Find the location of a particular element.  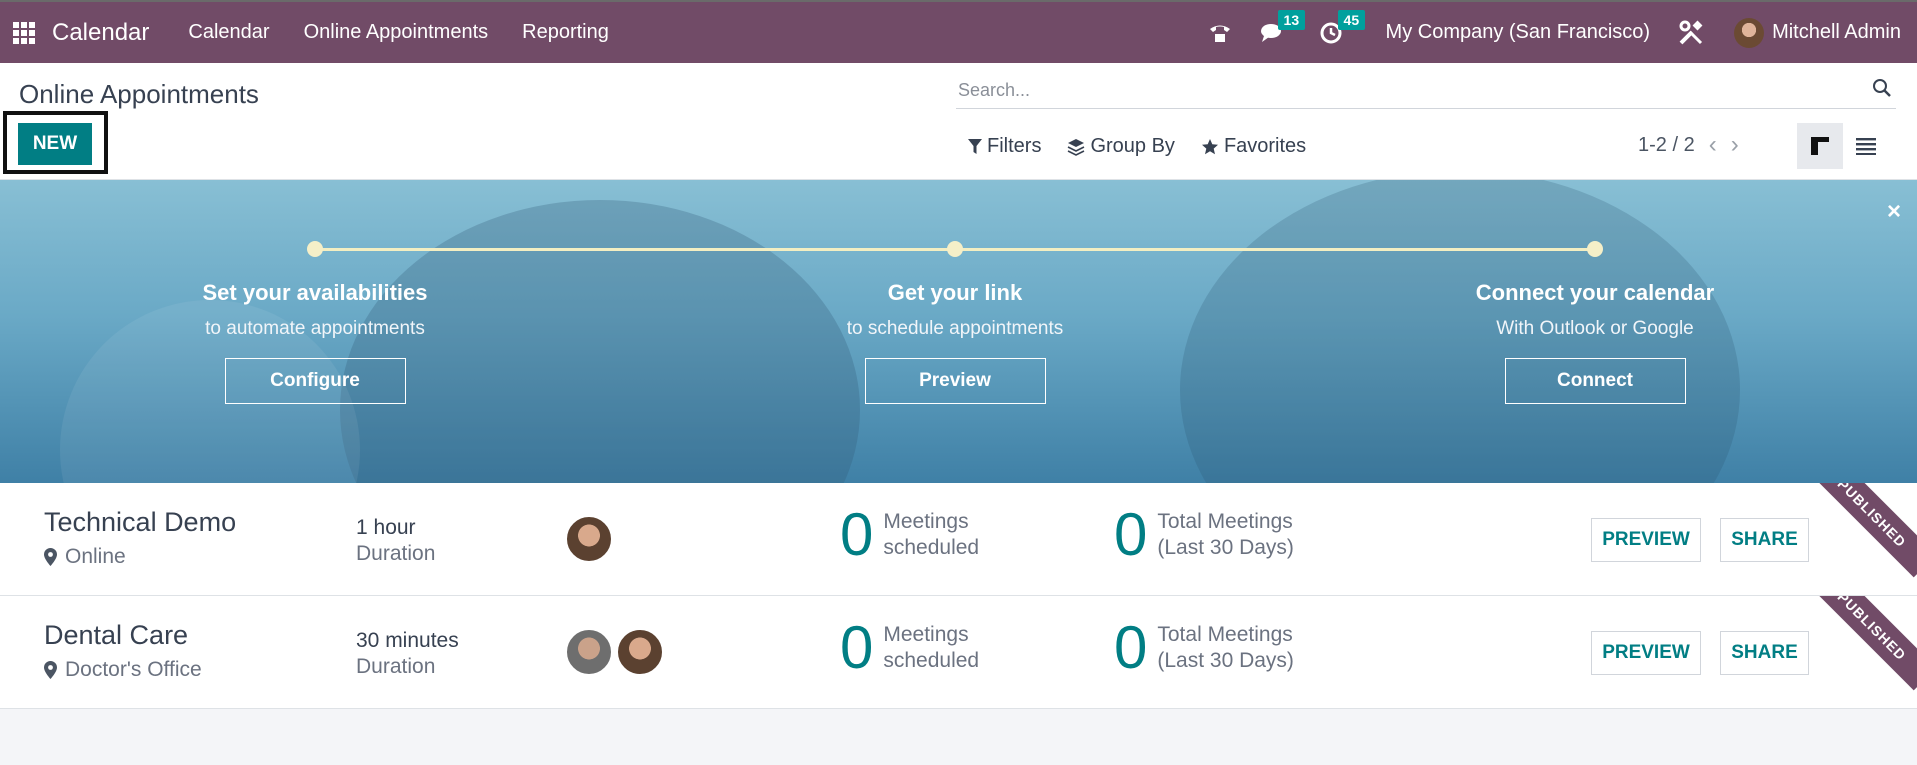

appointment-duration: 30 minutes Duration is located at coordinates (407, 654).